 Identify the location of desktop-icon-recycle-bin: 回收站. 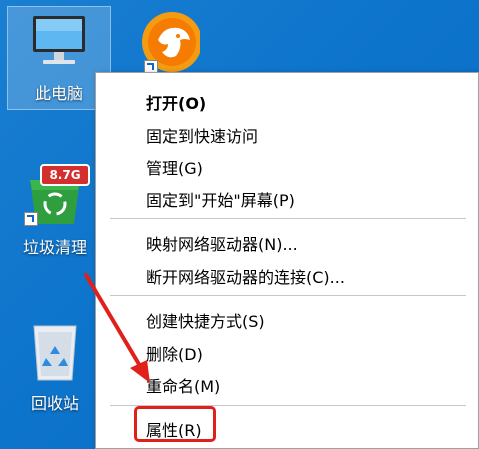
(55, 366).